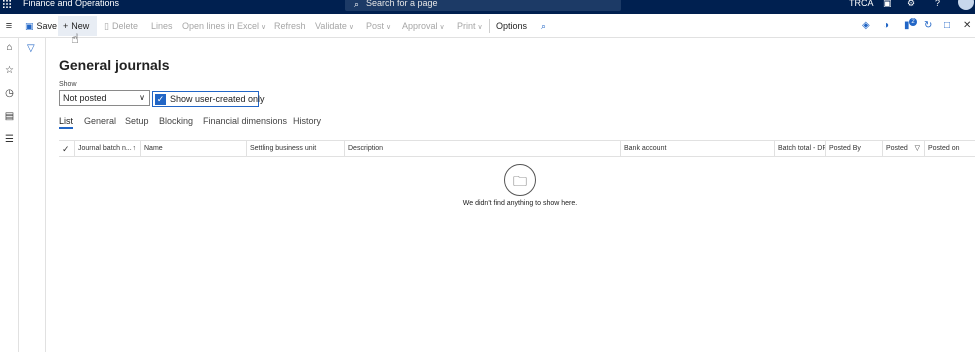  What do you see at coordinates (160, 99) in the screenshot?
I see `checkmark-icon: ✓` at bounding box center [160, 99].